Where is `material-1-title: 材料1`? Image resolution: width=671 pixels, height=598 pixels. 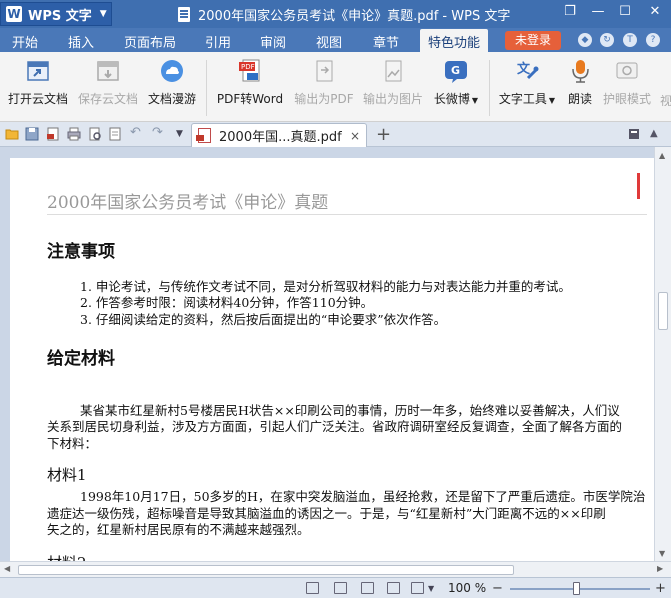
material-1-title: 材料1 is located at coordinates (67, 475).